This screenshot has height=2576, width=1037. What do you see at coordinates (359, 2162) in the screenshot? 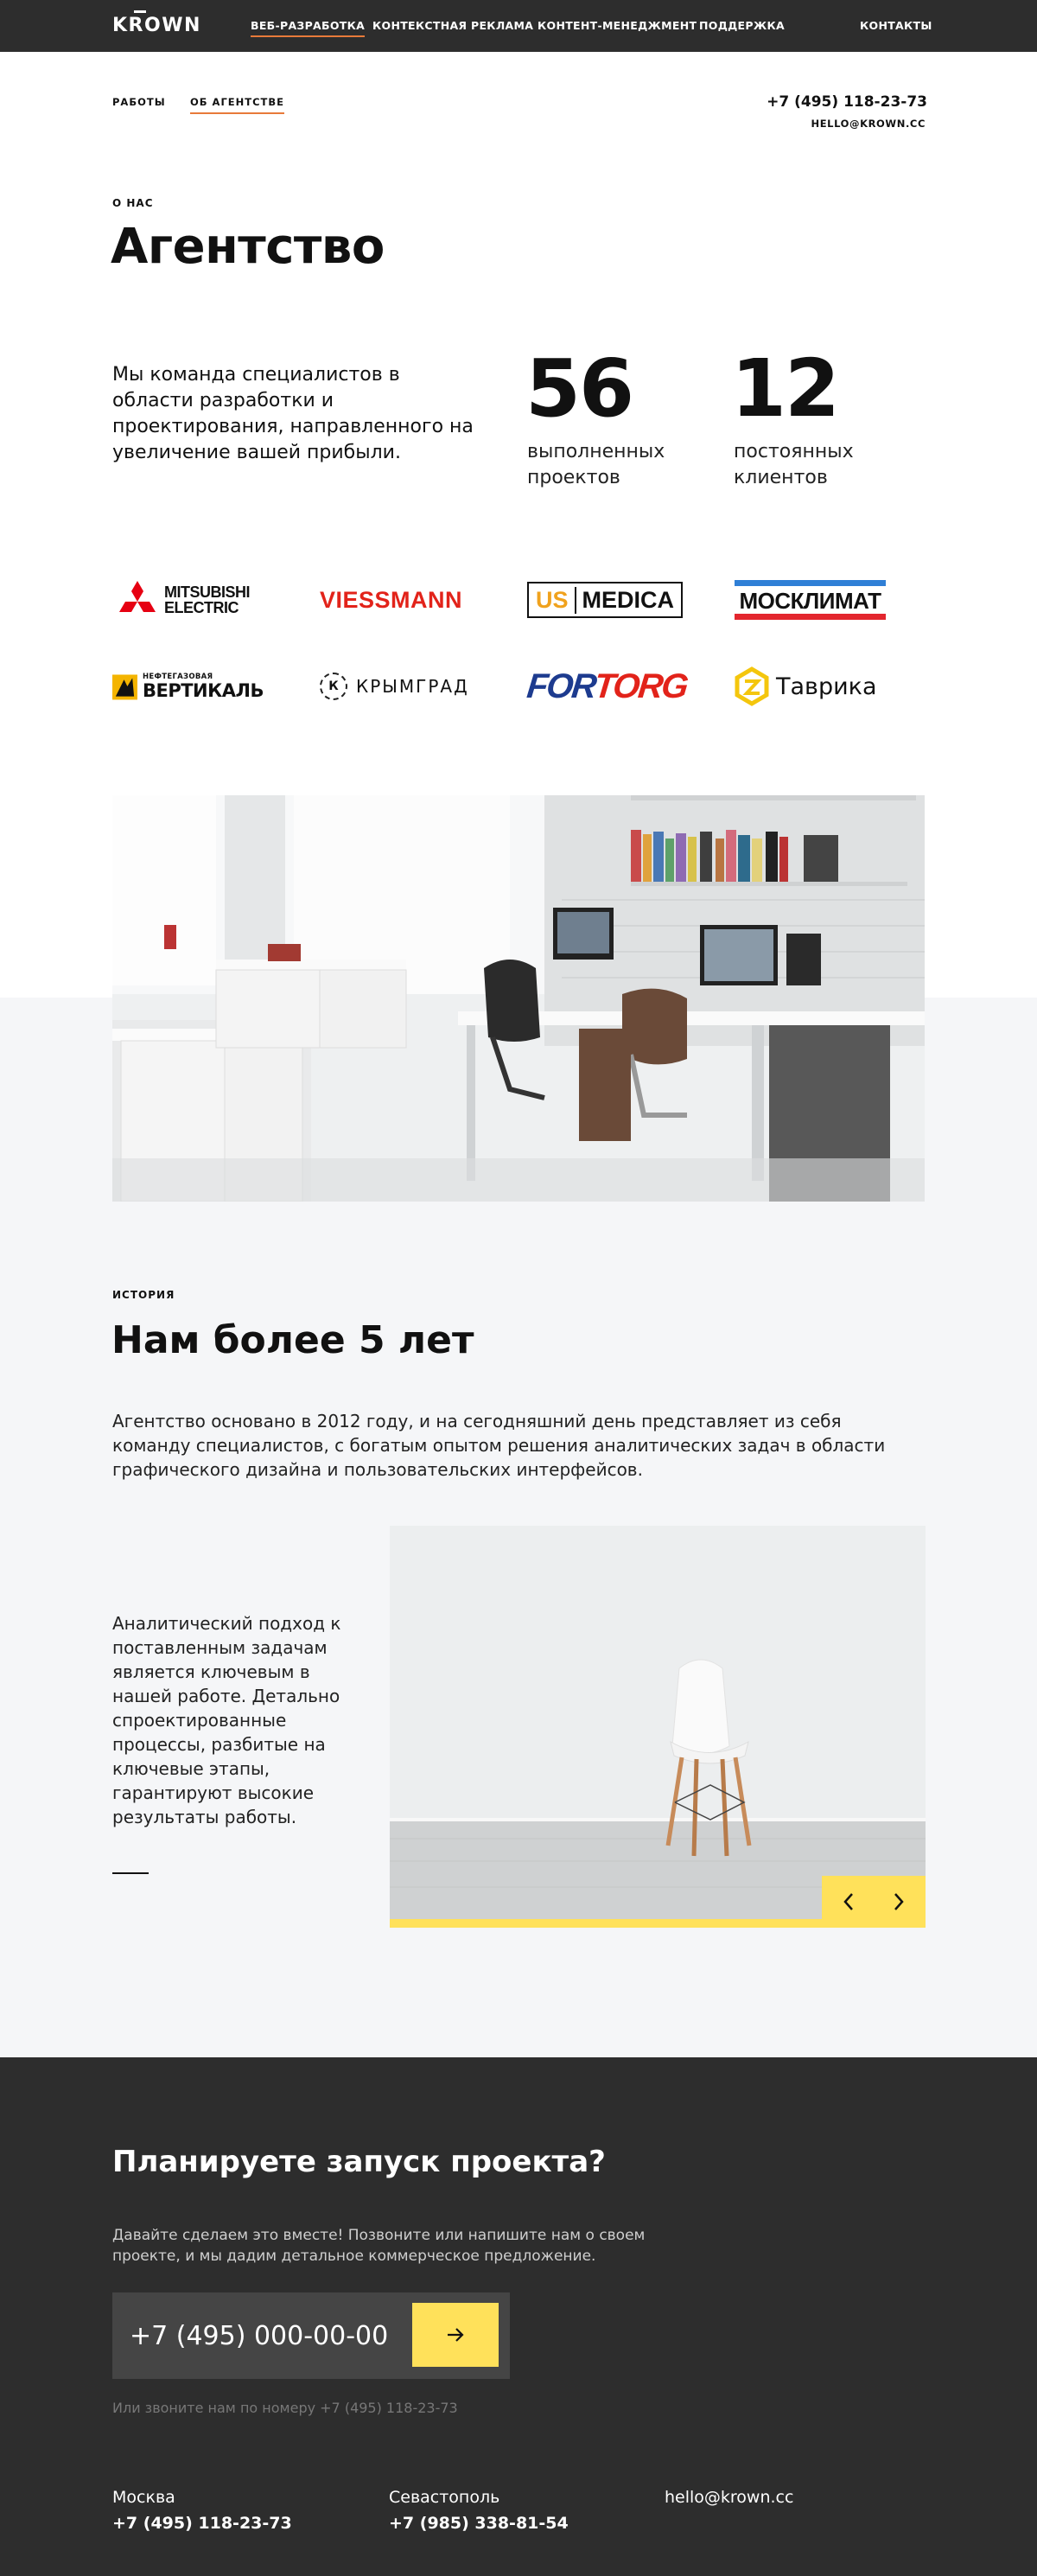
I see `cta-title: Планируете запуск проекта?` at bounding box center [359, 2162].